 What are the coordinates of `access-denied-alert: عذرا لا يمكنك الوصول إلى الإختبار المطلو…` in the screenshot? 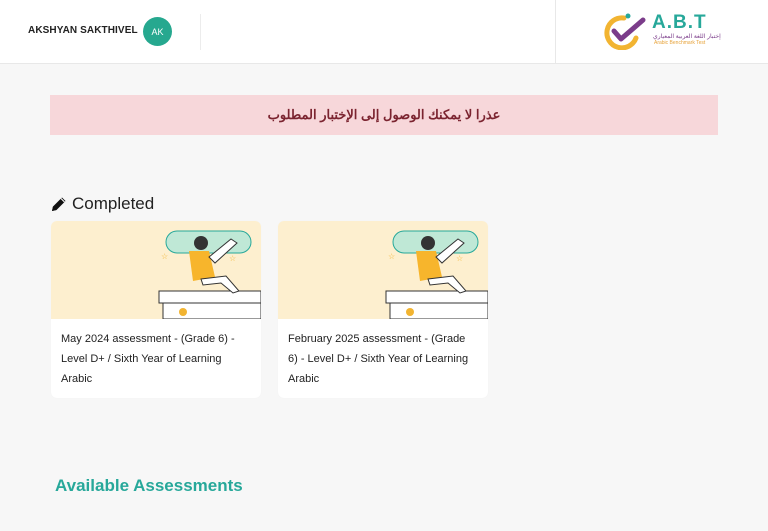 It's located at (384, 115).